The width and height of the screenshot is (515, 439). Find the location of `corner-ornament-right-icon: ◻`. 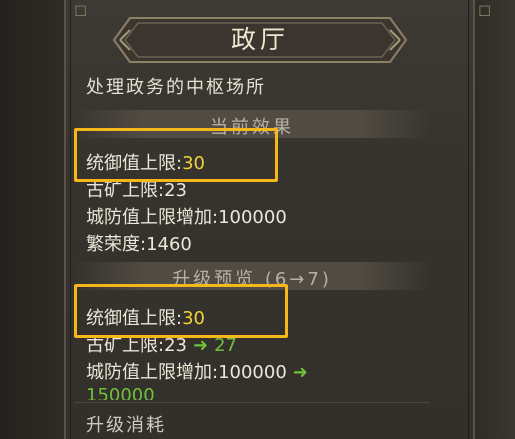

corner-ornament-right-icon: ◻ is located at coordinates (485, 9).